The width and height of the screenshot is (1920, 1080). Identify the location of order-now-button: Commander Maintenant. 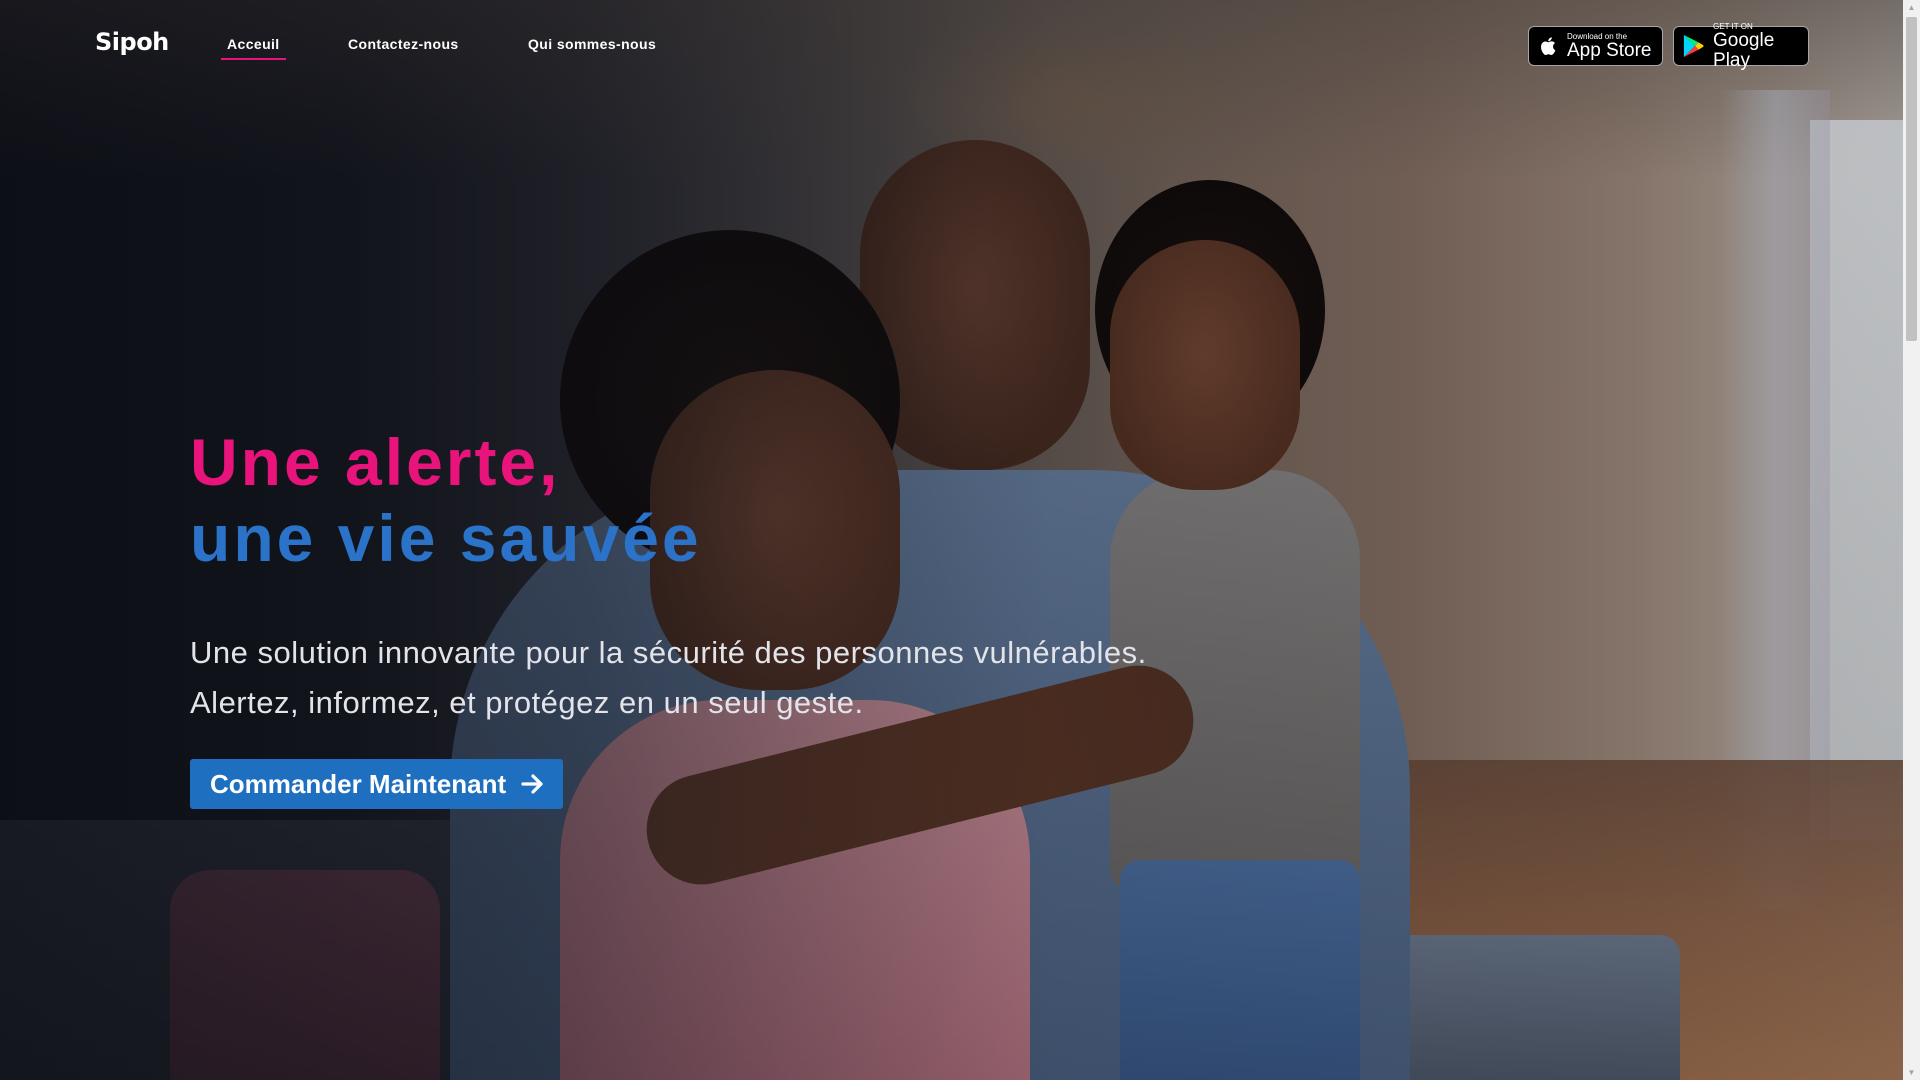
(376, 784).